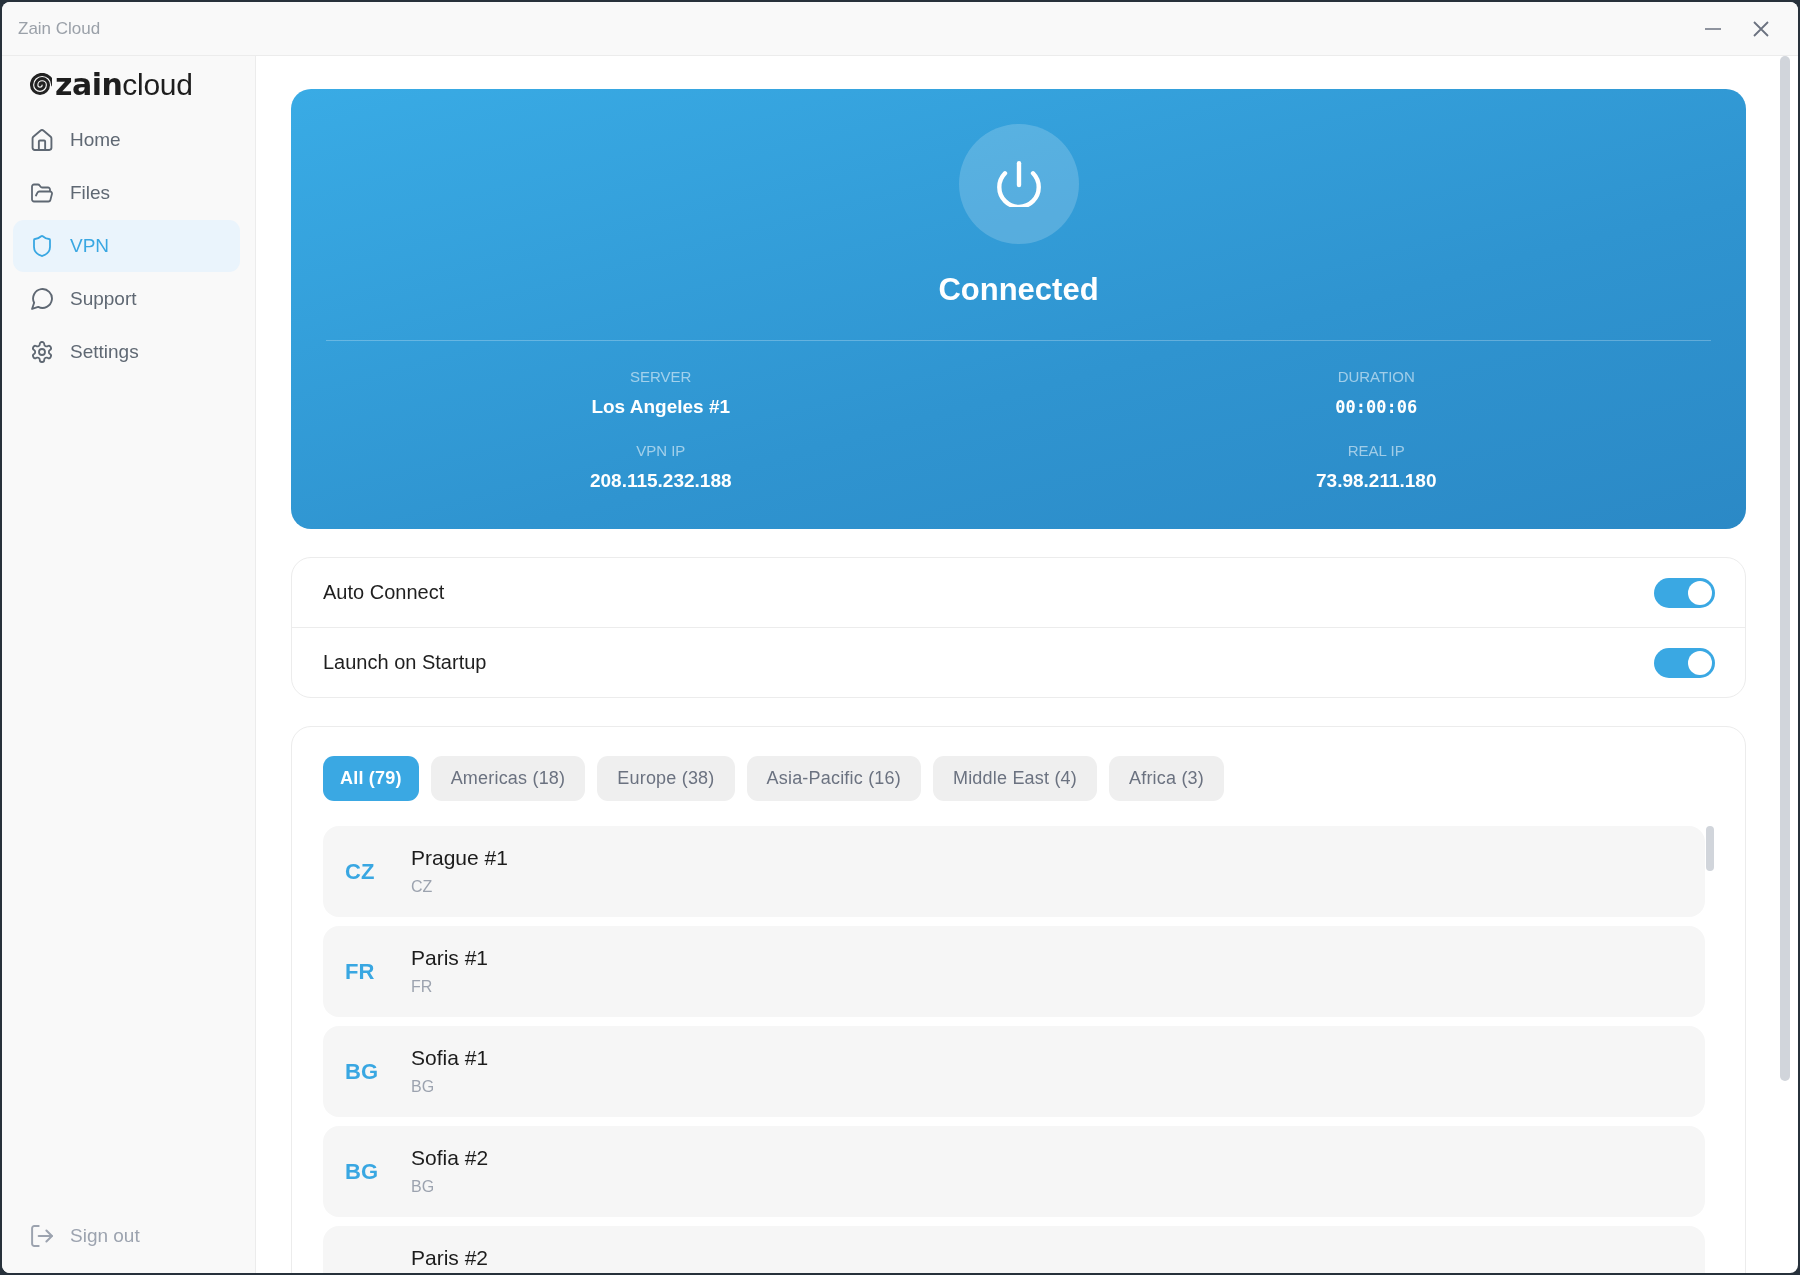  What do you see at coordinates (508, 778) in the screenshot?
I see `filter-tab: Americas (18)` at bounding box center [508, 778].